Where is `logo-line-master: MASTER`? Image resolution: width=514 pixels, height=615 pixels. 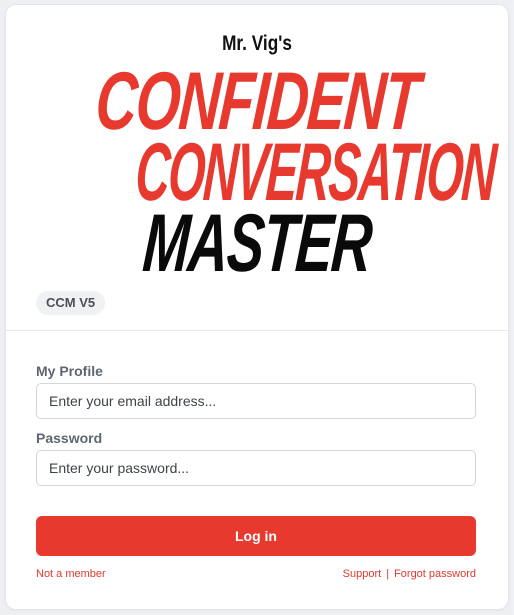 logo-line-master: MASTER is located at coordinates (257, 243).